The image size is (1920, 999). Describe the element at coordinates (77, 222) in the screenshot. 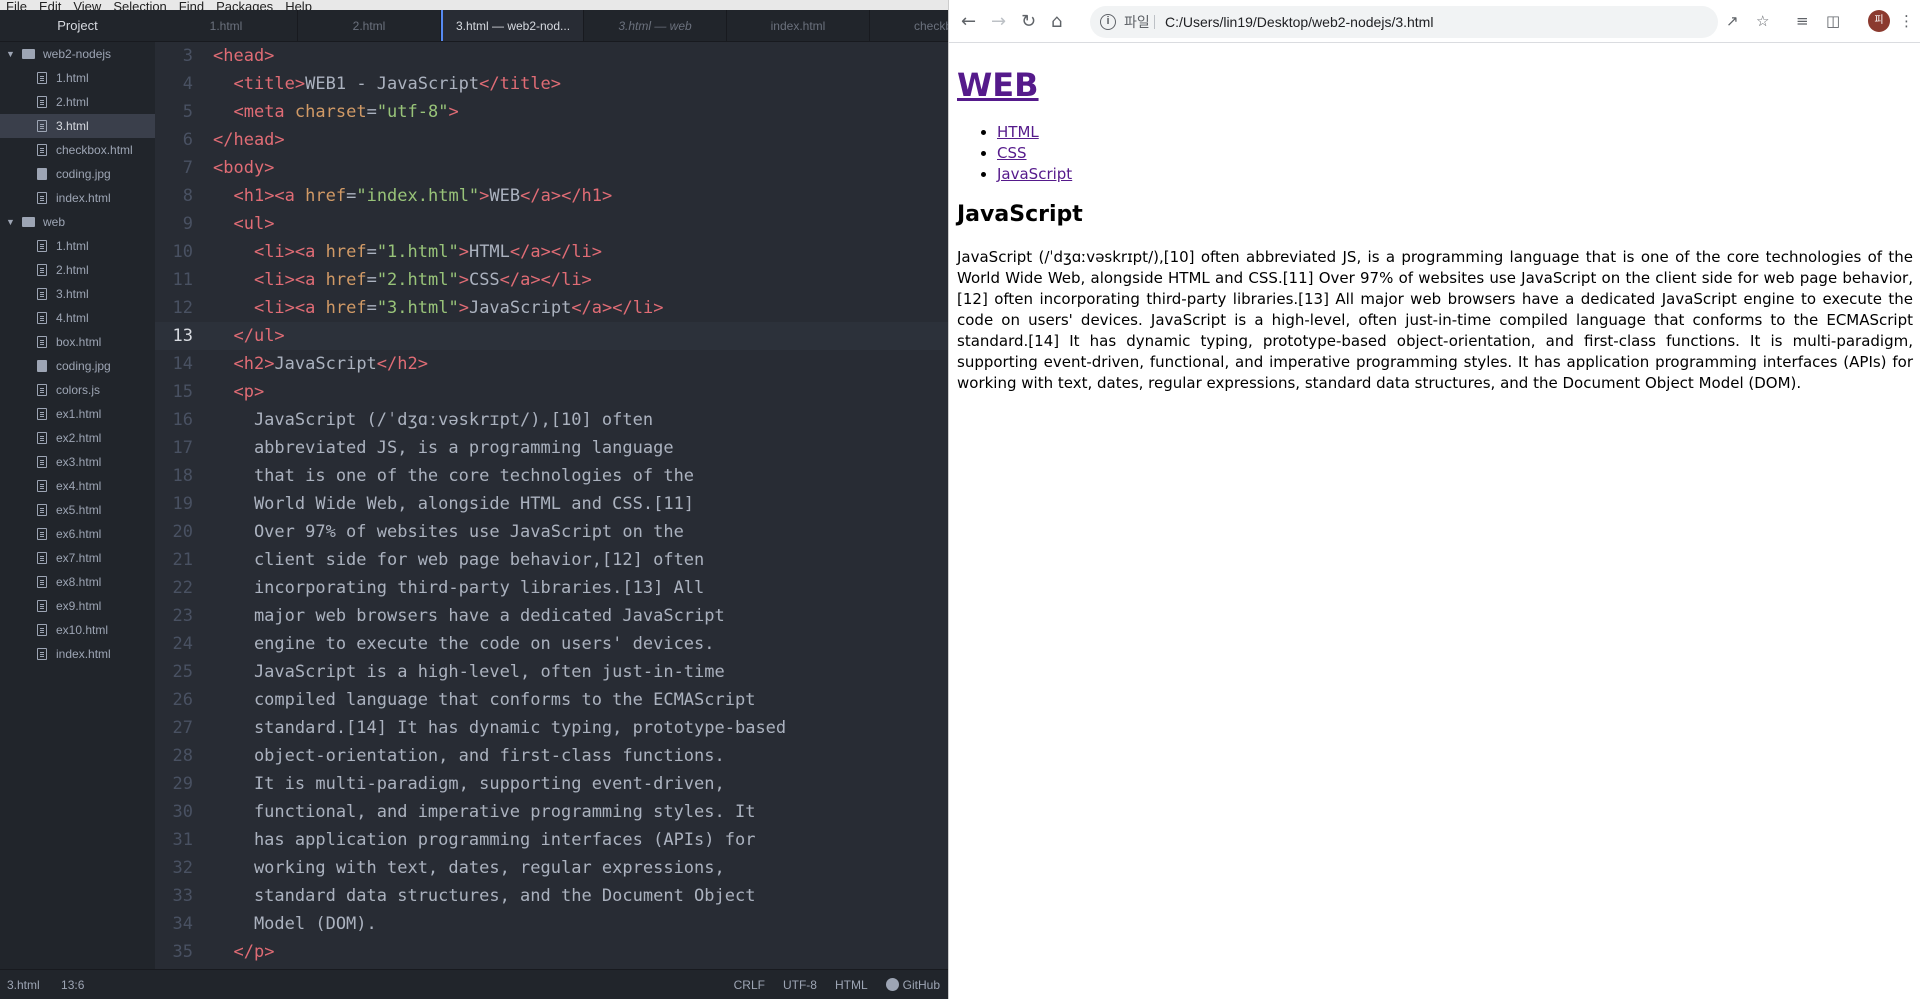

I see `tree-folder: ▼ web` at that location.